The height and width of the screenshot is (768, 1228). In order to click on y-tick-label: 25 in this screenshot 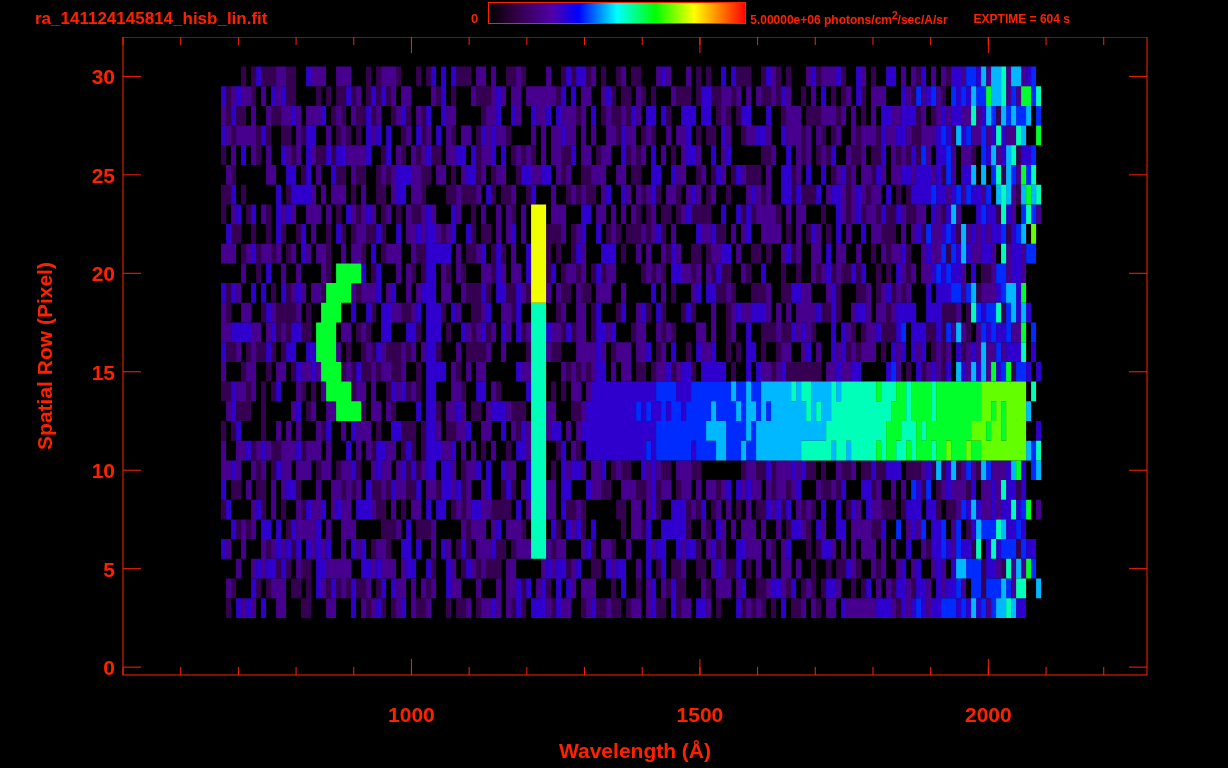, I will do `click(103, 175)`.